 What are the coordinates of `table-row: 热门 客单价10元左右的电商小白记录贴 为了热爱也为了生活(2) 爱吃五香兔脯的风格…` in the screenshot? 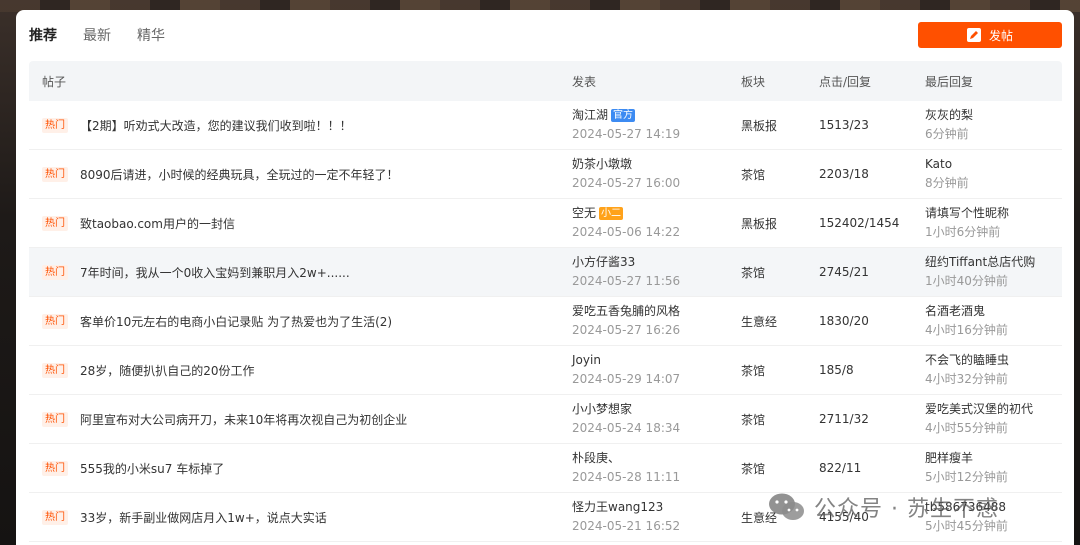 It's located at (545, 321).